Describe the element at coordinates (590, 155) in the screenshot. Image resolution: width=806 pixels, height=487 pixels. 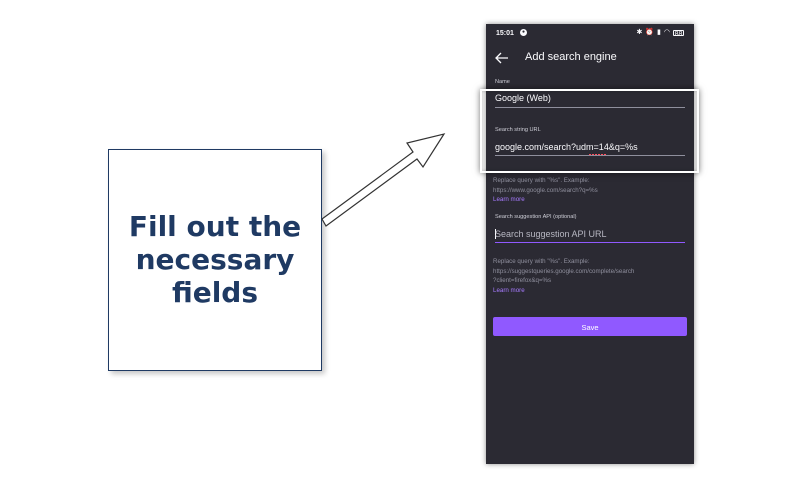
I see `search-url-underline` at that location.